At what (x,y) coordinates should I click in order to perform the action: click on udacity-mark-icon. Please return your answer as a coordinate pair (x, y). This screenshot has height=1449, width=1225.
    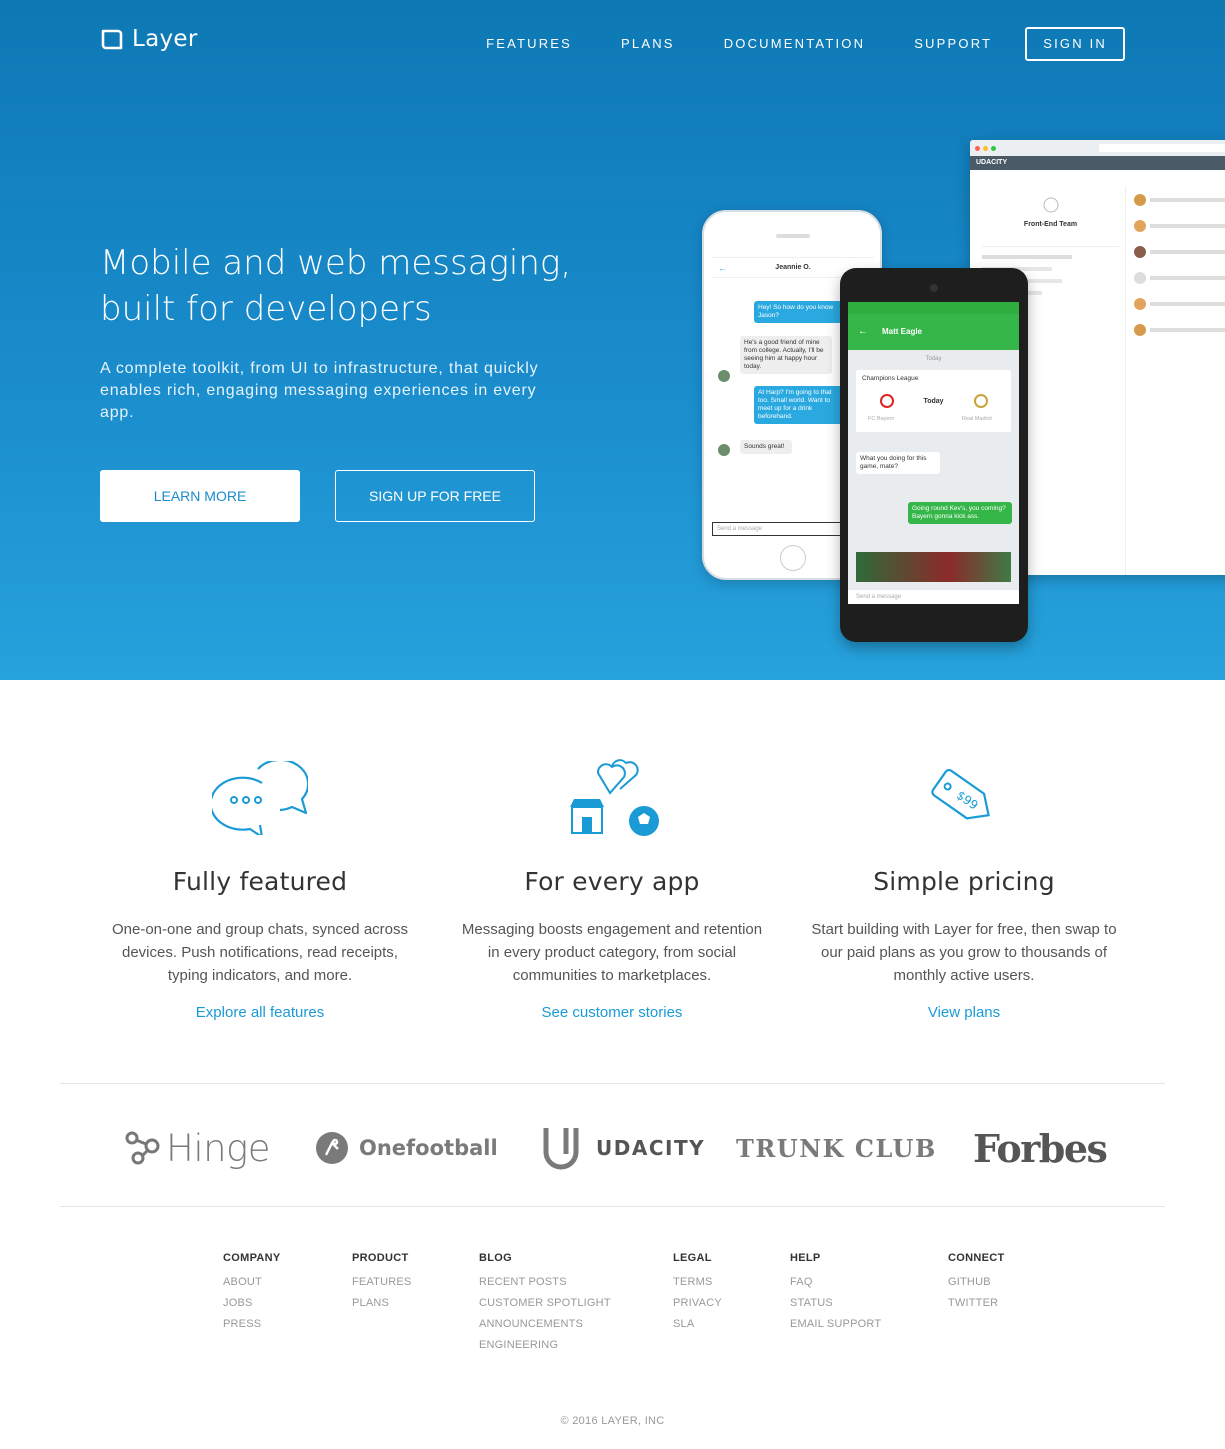
    Looking at the image, I should click on (561, 1149).